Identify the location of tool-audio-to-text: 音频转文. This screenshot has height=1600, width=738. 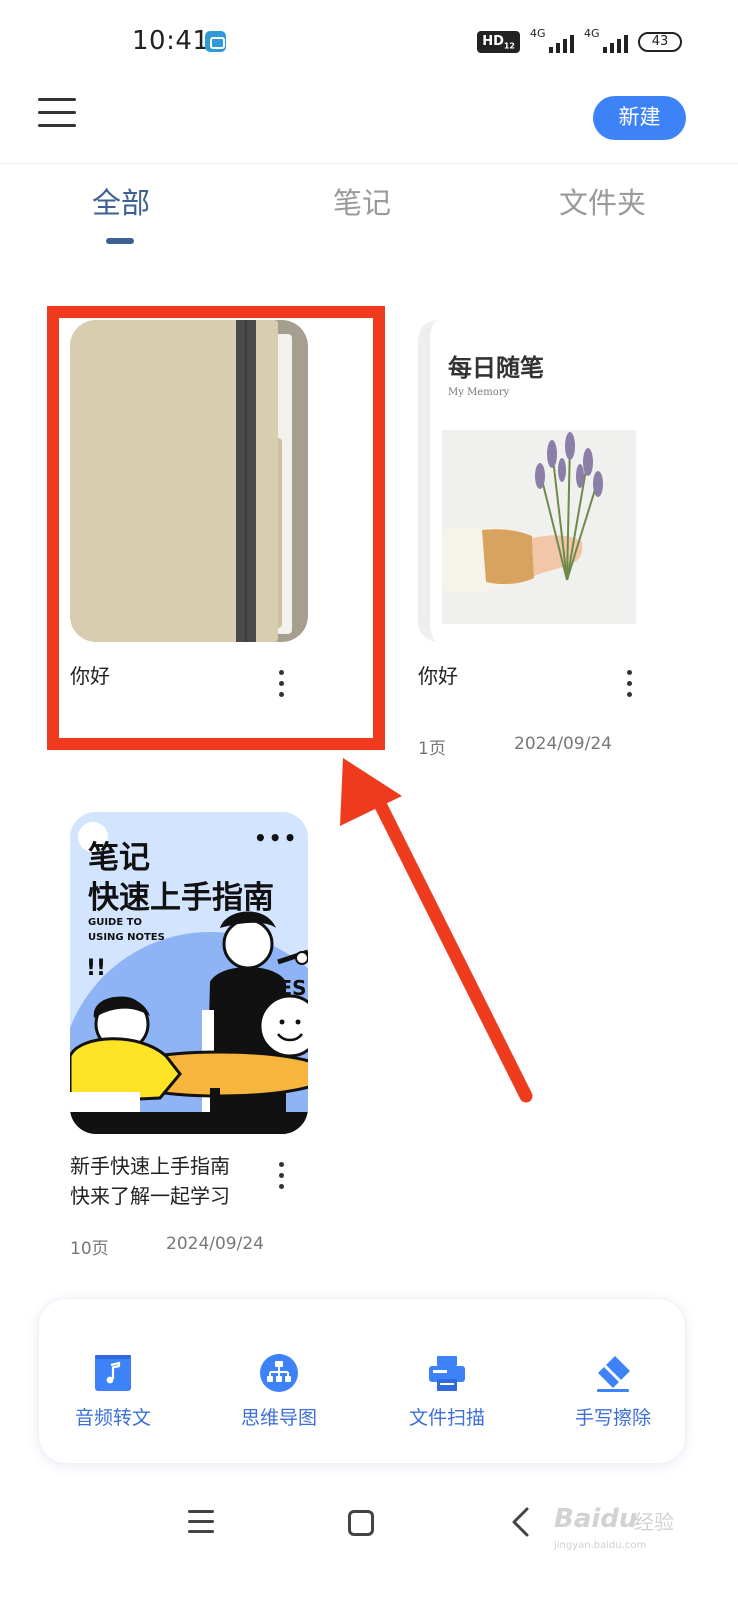
(111, 1389).